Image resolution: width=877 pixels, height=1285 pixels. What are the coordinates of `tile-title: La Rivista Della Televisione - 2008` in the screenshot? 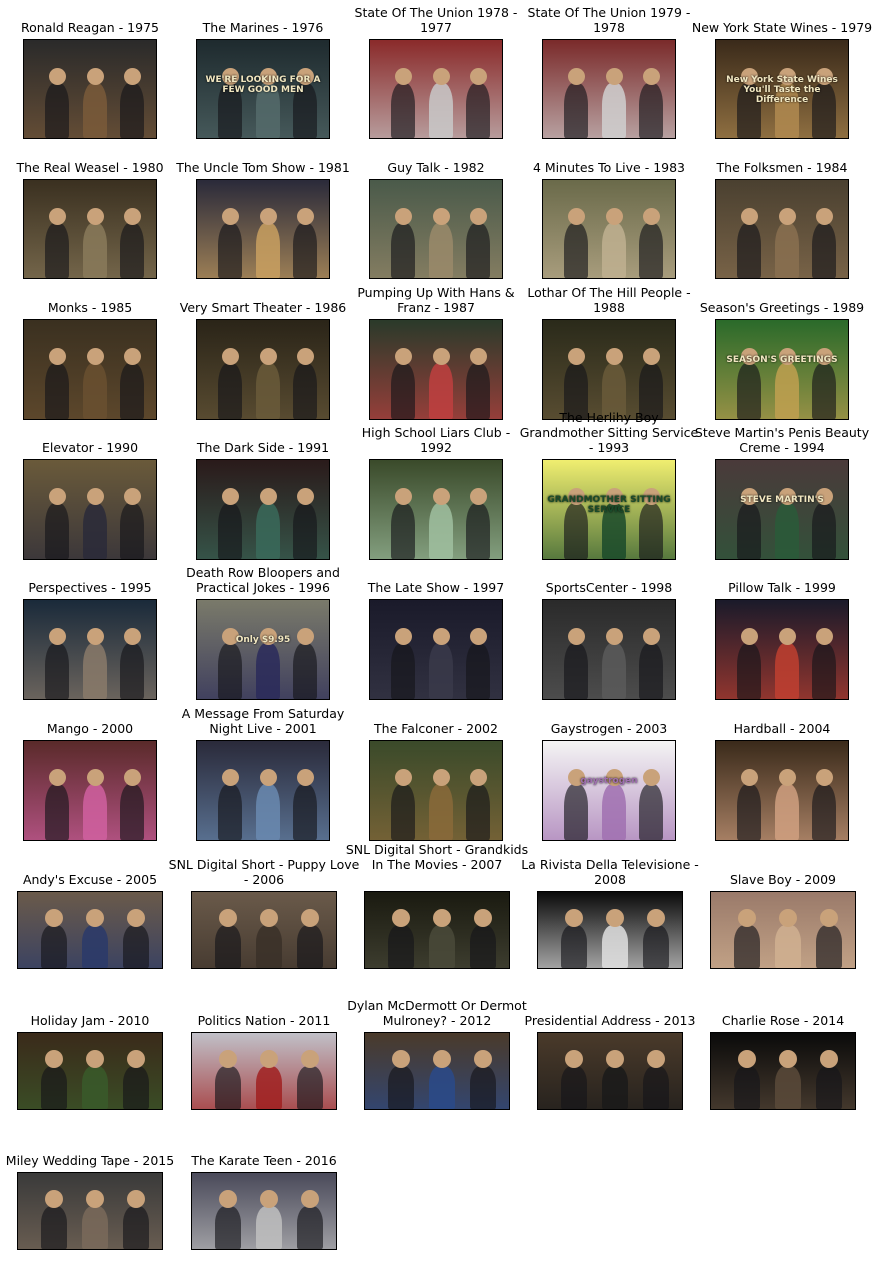 It's located at (610, 872).